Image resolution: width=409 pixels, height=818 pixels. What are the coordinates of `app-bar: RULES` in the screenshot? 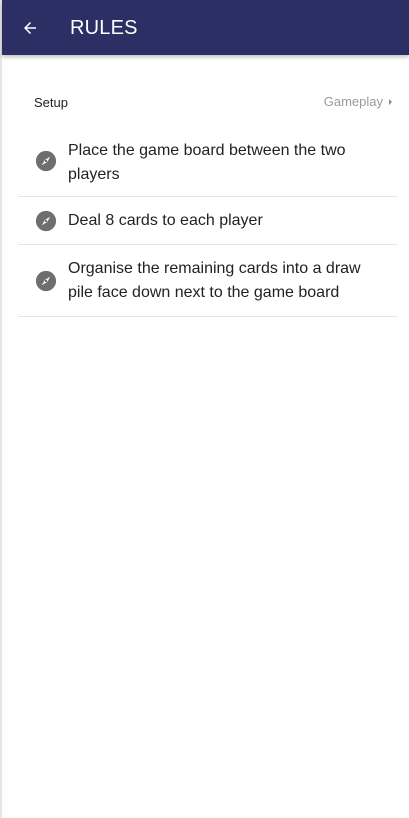 It's located at (205, 27).